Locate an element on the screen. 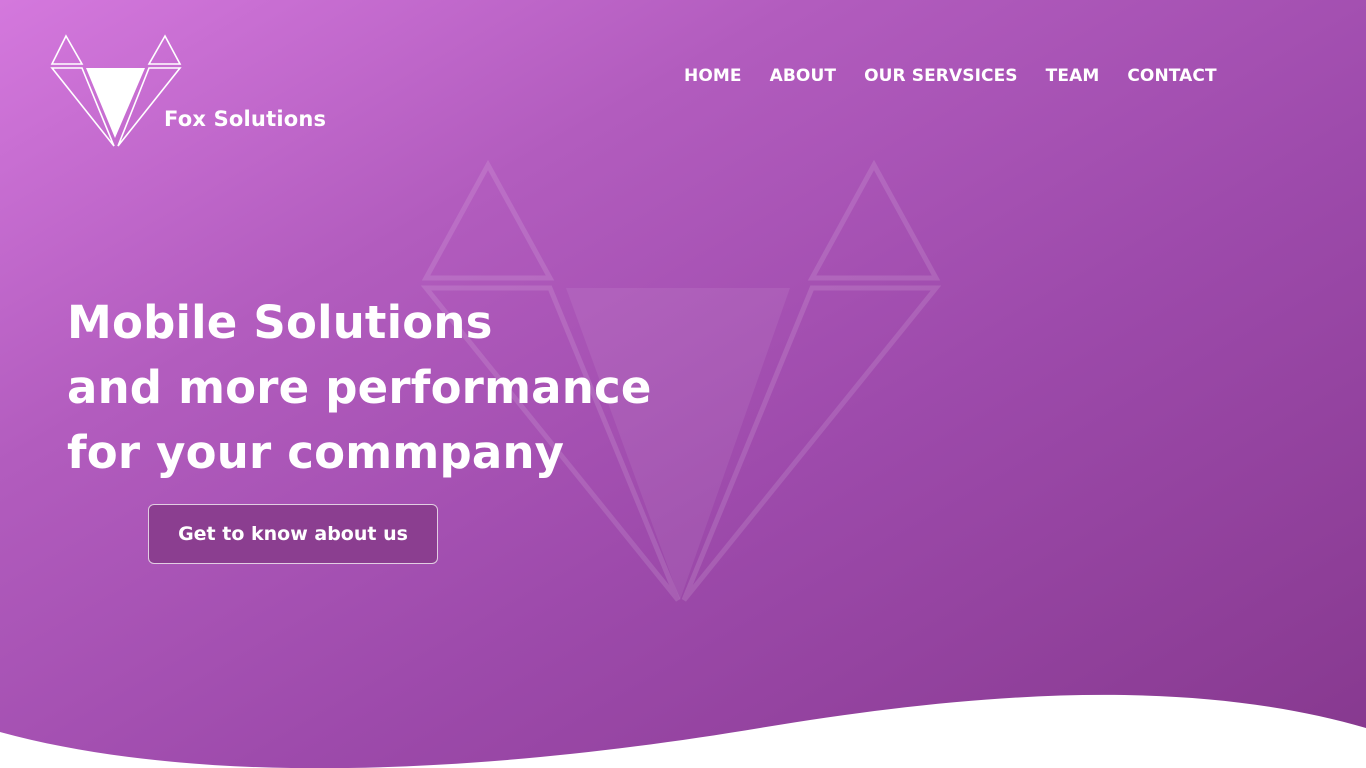 Image resolution: width=1366 pixels, height=768 pixels. main-nav: HOME ABOUT OUR SERVSICES TEAM CONTACT is located at coordinates (950, 76).